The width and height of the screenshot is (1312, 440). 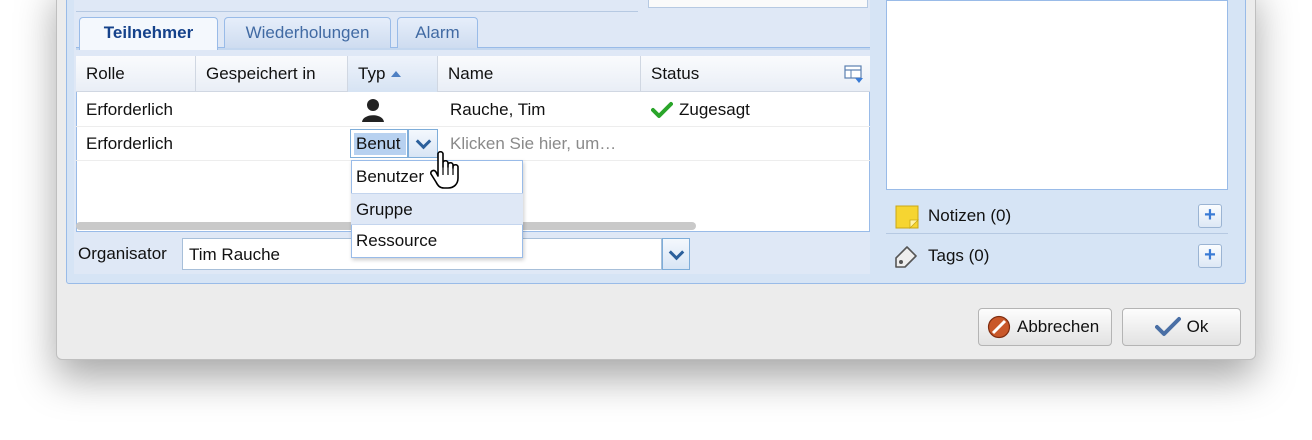 I want to click on user-icon, so click(x=373, y=110).